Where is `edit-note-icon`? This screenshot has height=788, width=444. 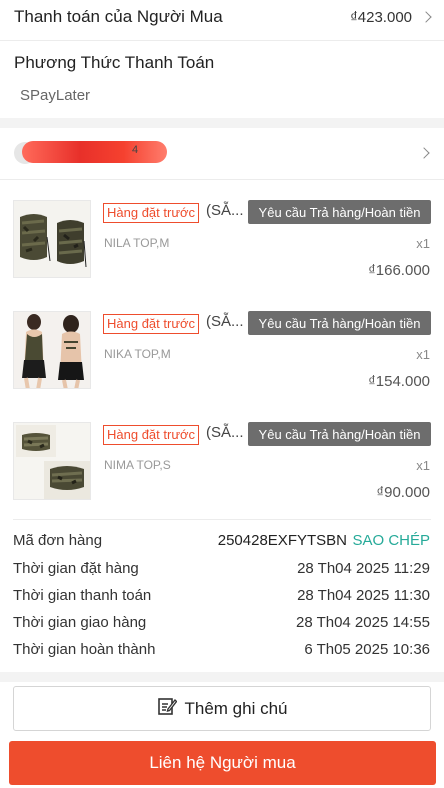 edit-note-icon is located at coordinates (167, 708).